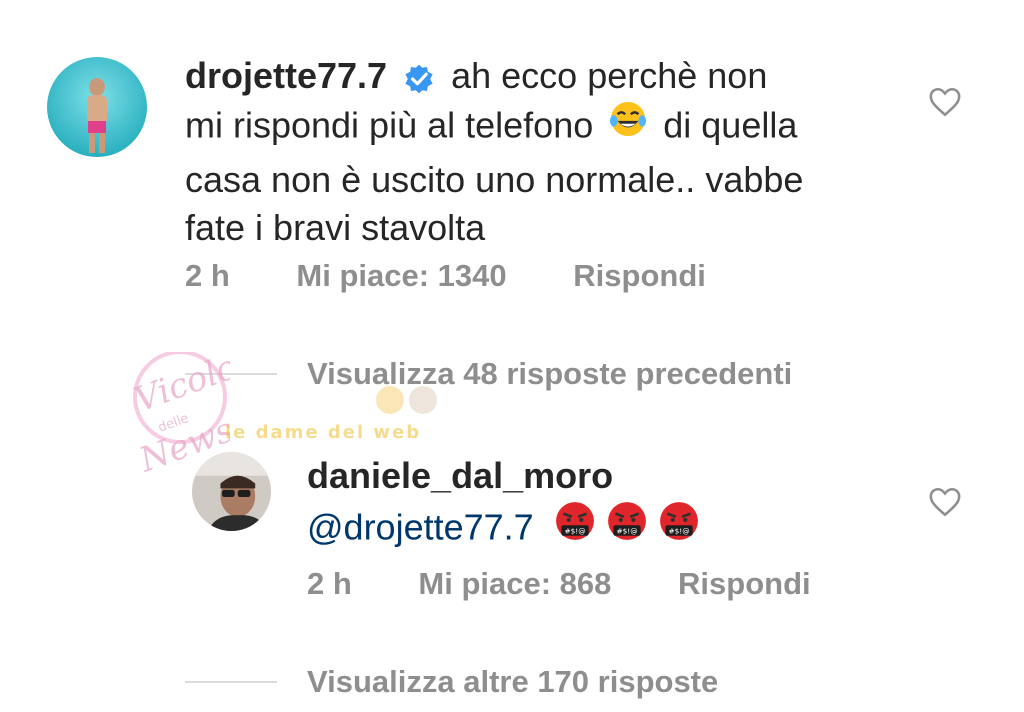  I want to click on avatar-drojette, so click(97, 107).